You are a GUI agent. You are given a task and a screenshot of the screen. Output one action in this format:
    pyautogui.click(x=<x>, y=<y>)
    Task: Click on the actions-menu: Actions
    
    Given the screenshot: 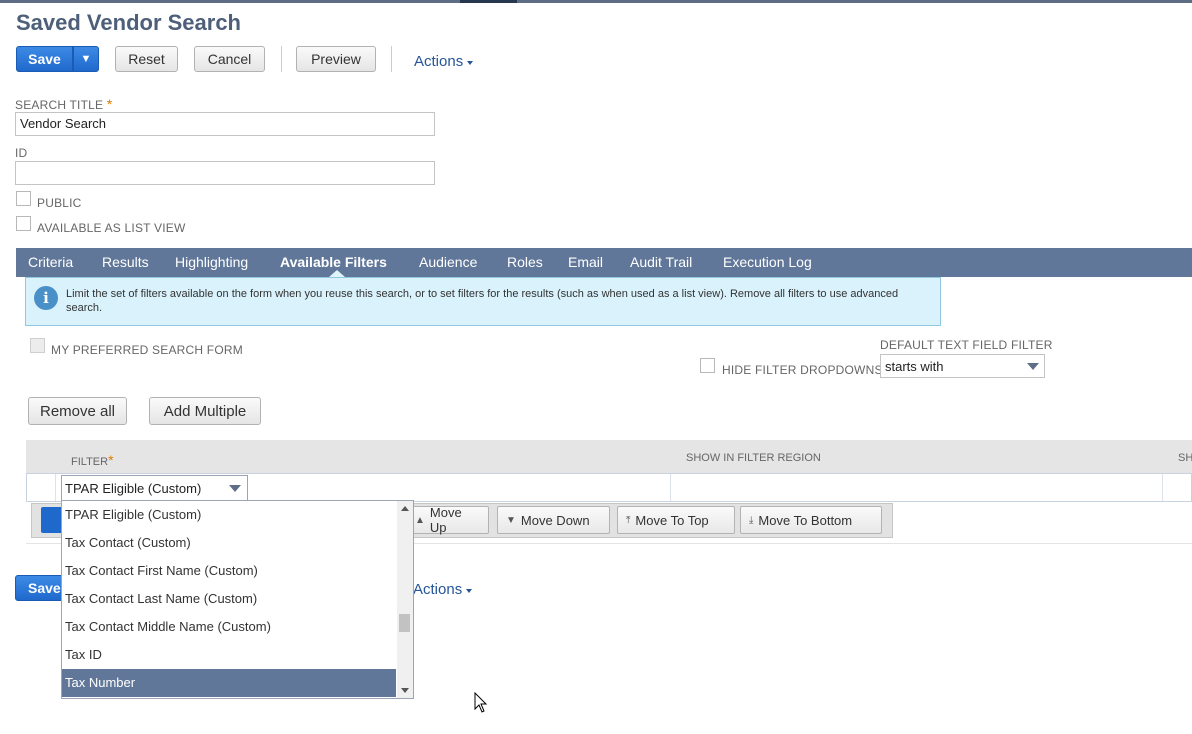 What is the action you would take?
    pyautogui.click(x=444, y=61)
    